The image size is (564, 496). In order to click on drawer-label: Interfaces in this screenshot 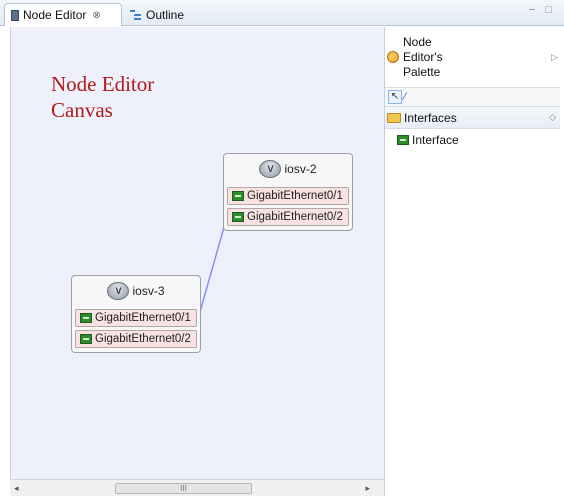, I will do `click(430, 117)`.